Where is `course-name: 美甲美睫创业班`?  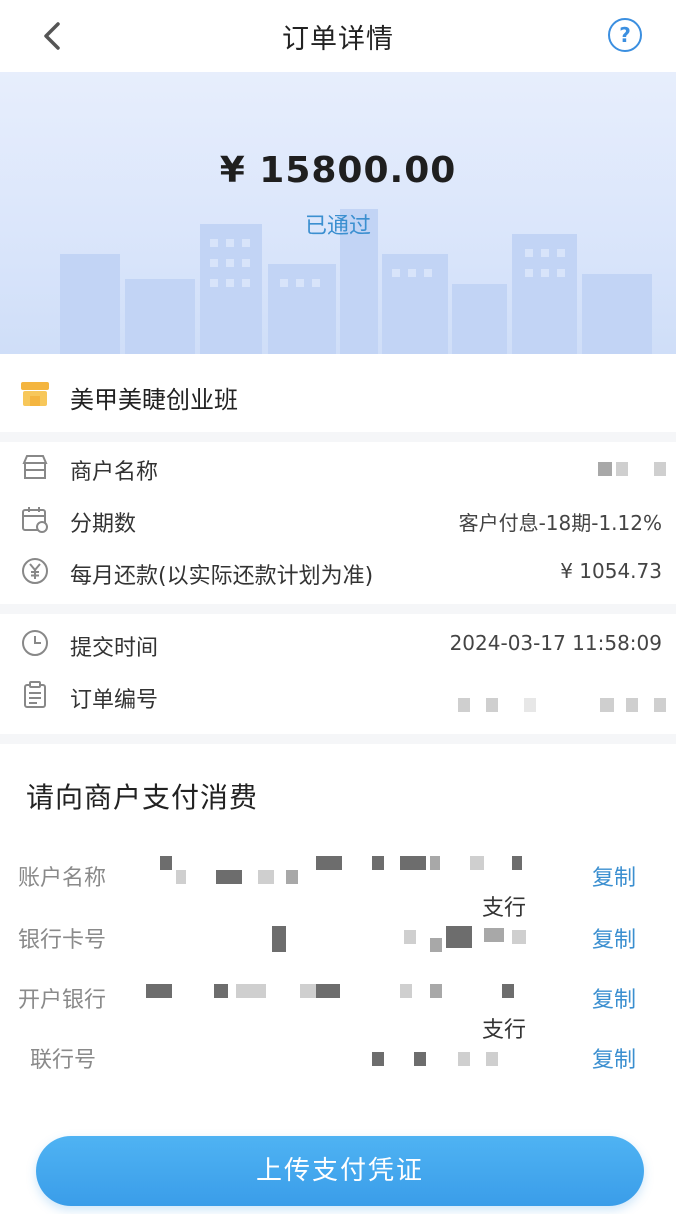 course-name: 美甲美睫创业班 is located at coordinates (154, 400).